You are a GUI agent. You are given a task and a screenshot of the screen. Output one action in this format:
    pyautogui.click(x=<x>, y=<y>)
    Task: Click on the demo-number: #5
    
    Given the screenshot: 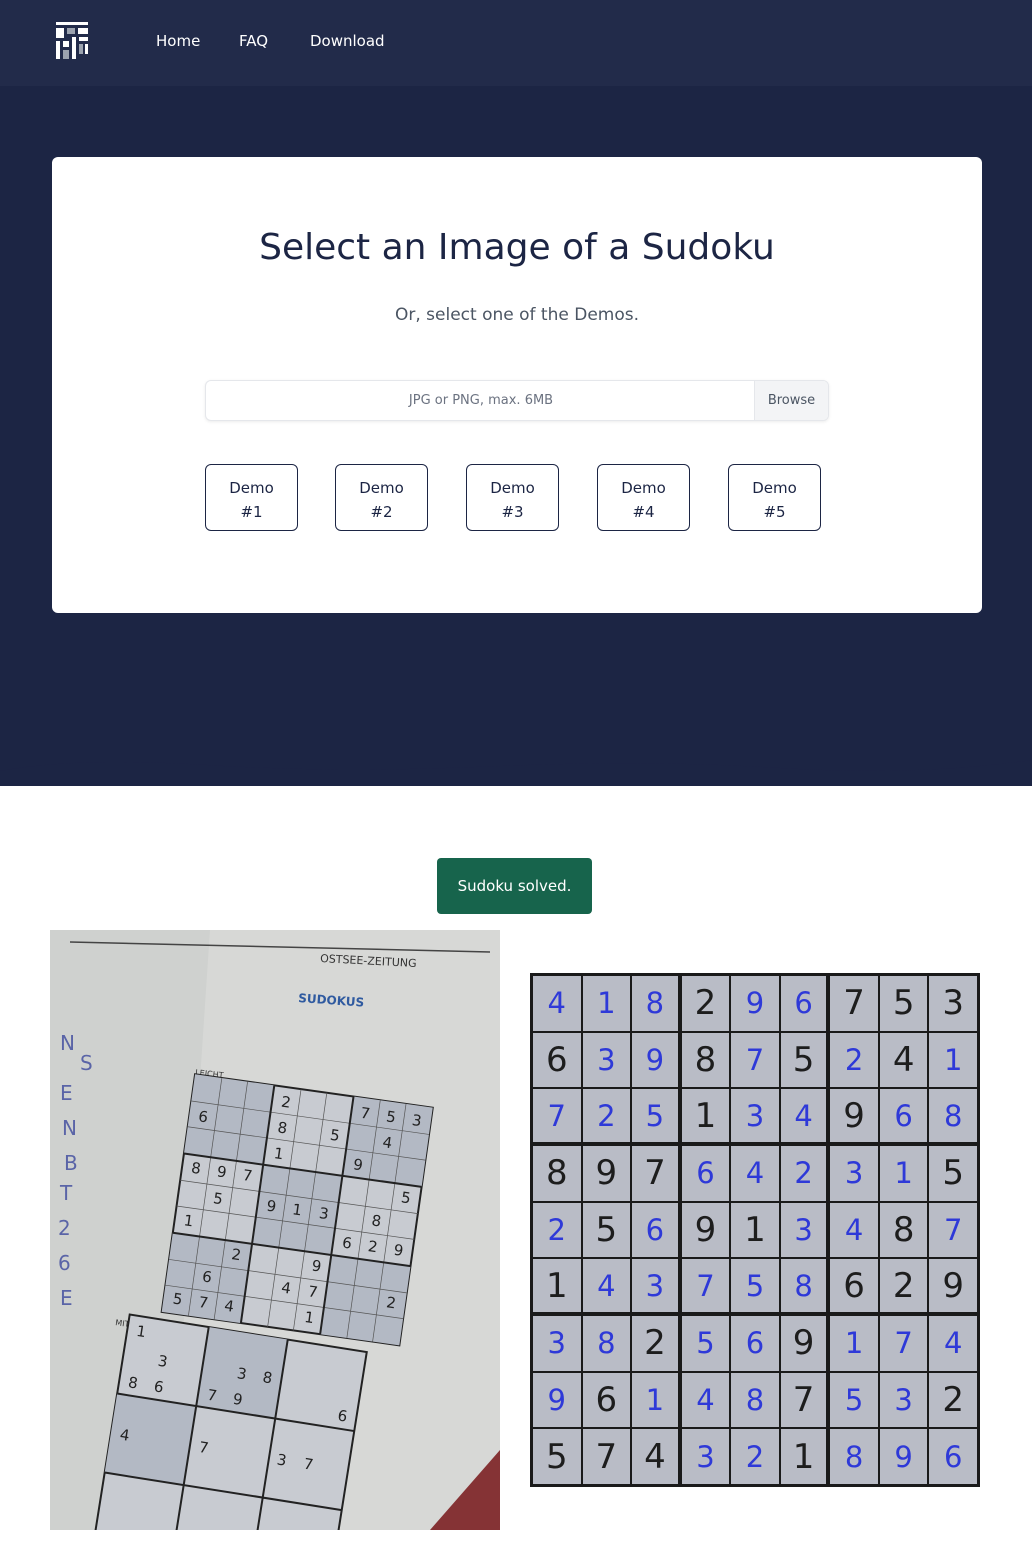 What is the action you would take?
    pyautogui.click(x=774, y=512)
    